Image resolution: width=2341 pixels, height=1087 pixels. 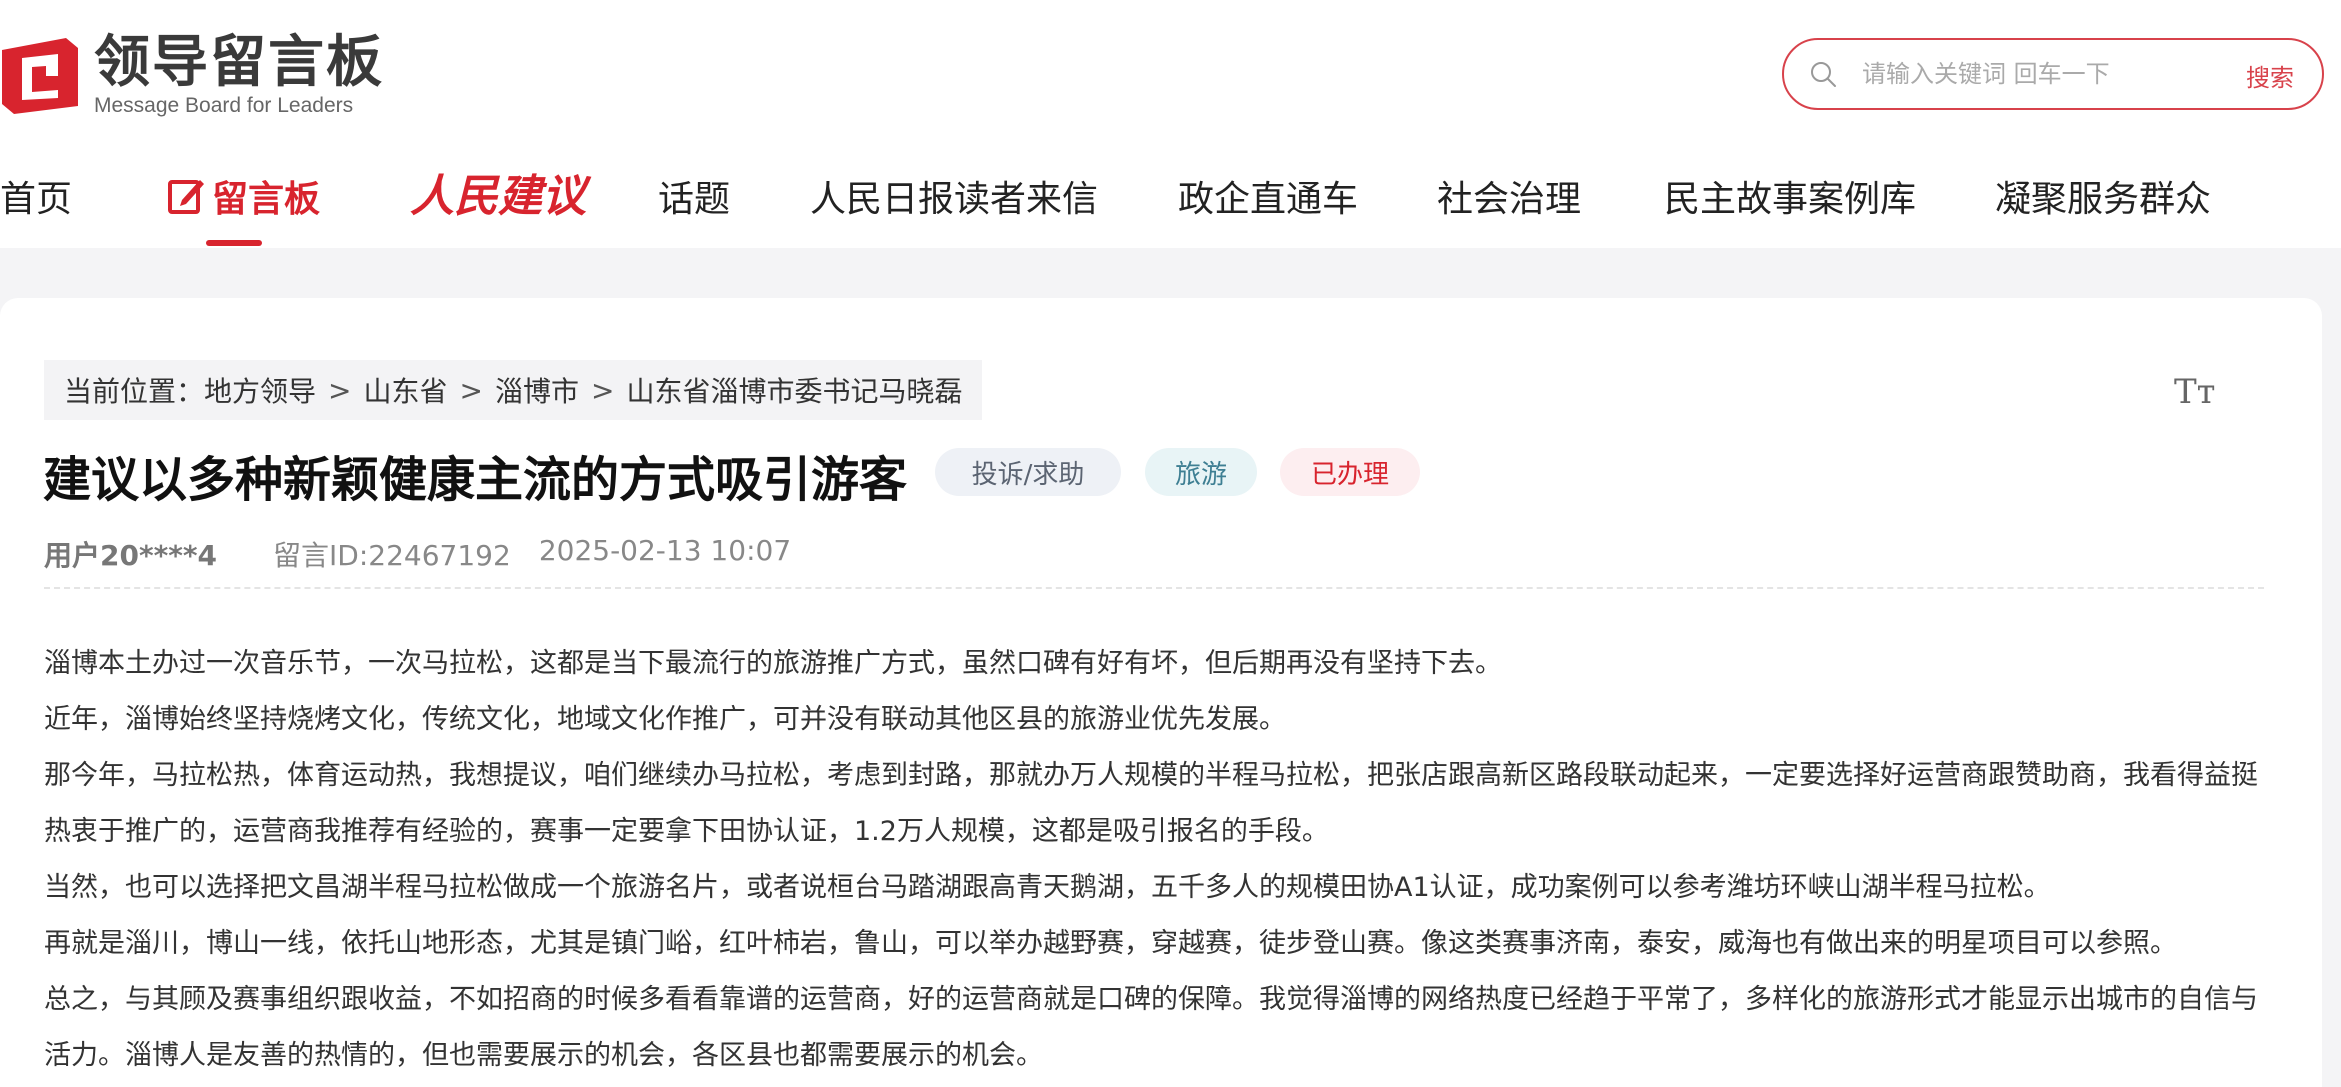 What do you see at coordinates (1154, 588) in the screenshot?
I see `divider` at bounding box center [1154, 588].